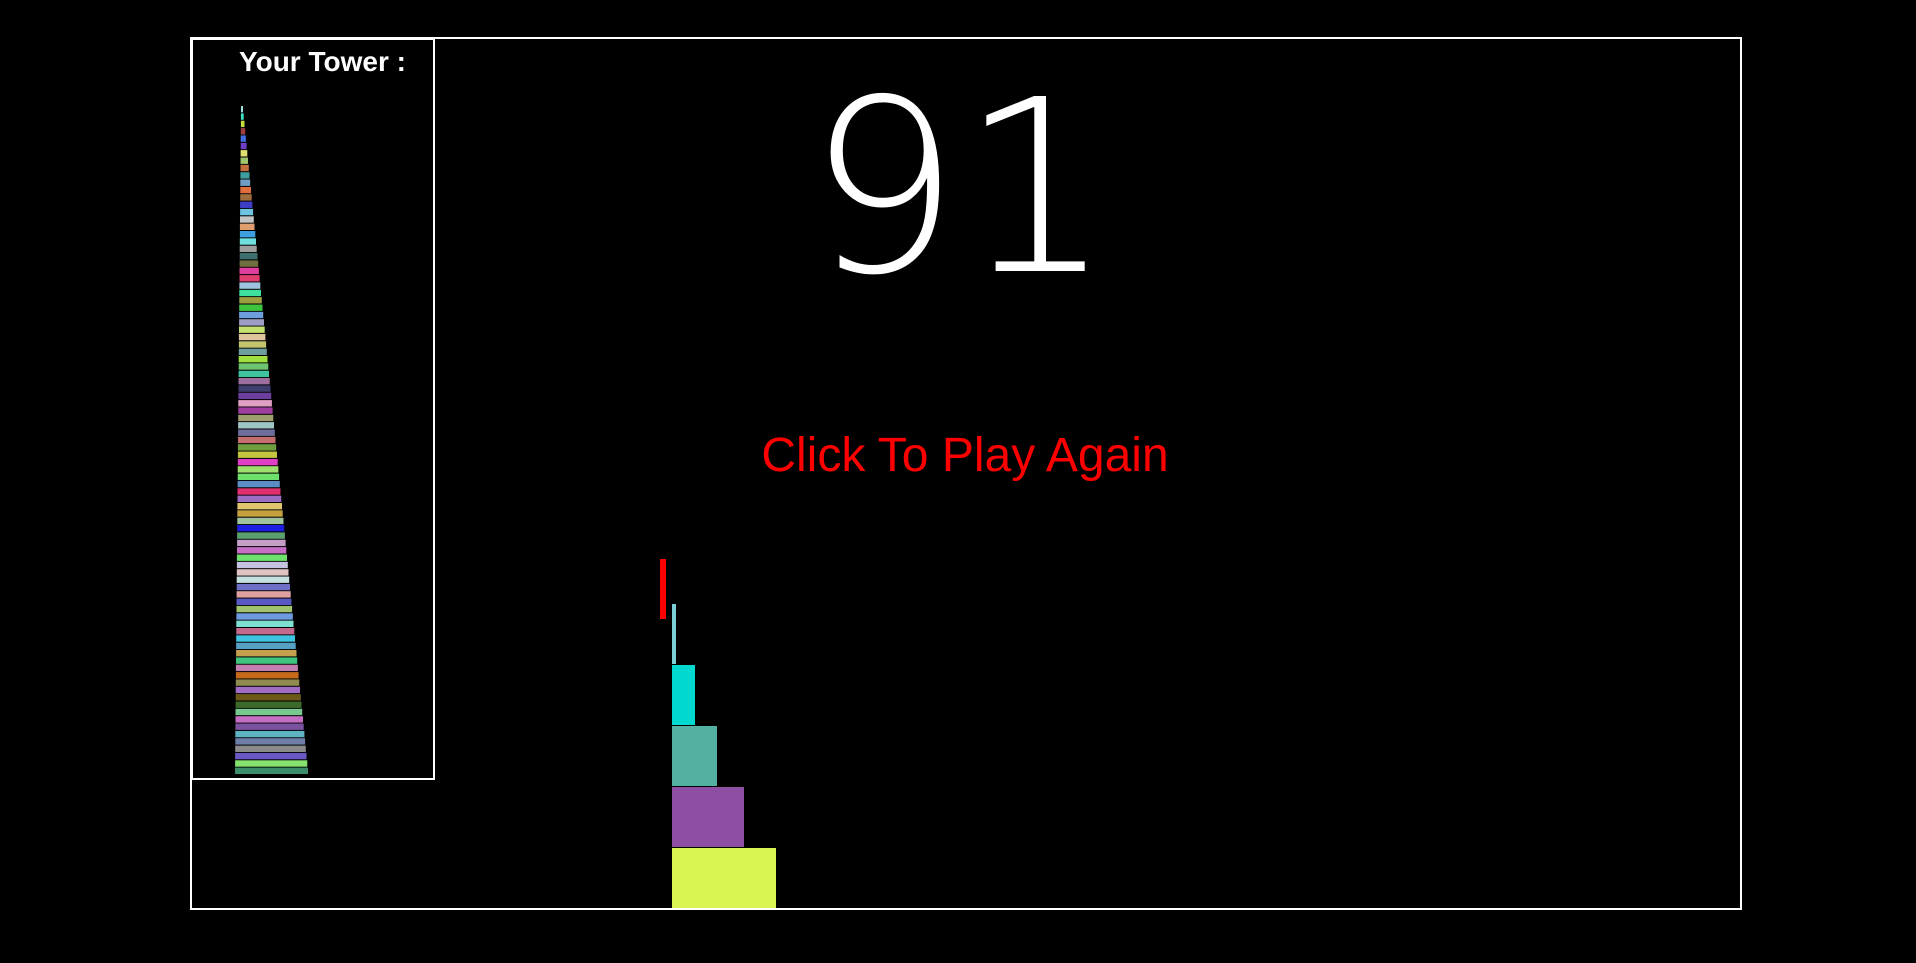 This screenshot has width=1916, height=963. Describe the element at coordinates (965, 456) in the screenshot. I see `play-again-button: Click To Play Again` at that location.